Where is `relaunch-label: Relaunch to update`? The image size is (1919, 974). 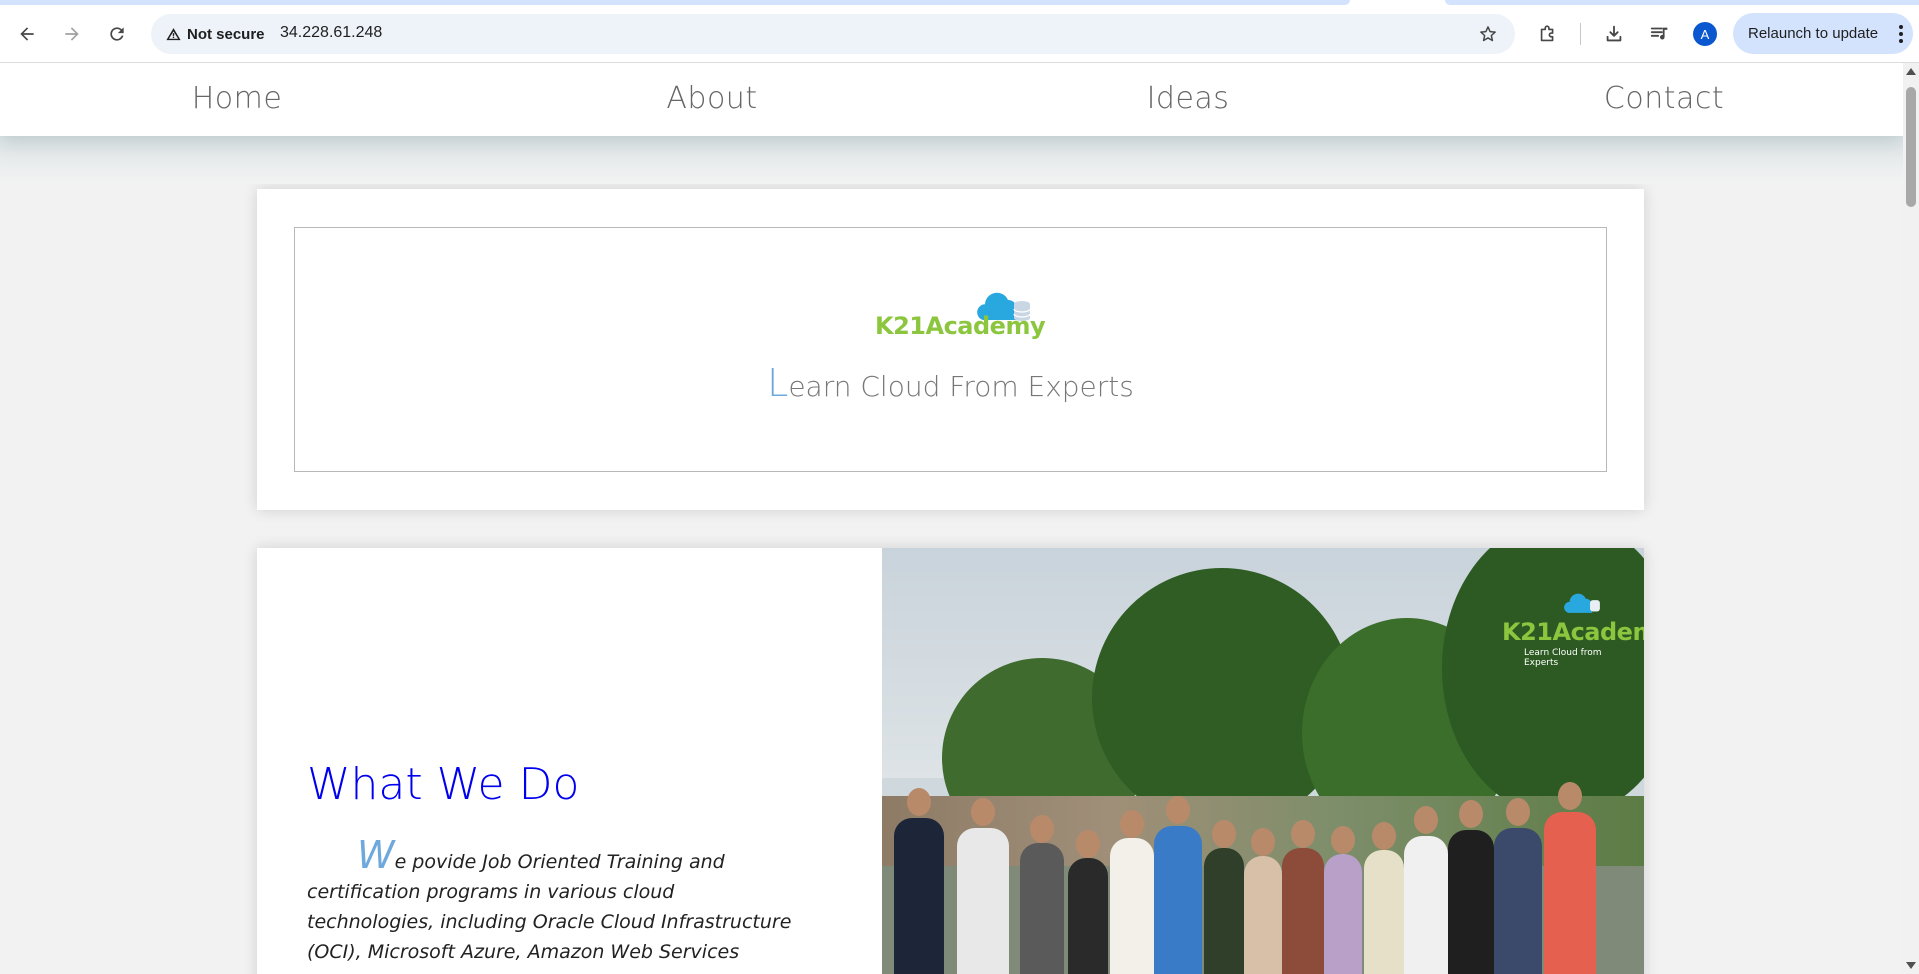
relaunch-label: Relaunch to update is located at coordinates (1813, 33).